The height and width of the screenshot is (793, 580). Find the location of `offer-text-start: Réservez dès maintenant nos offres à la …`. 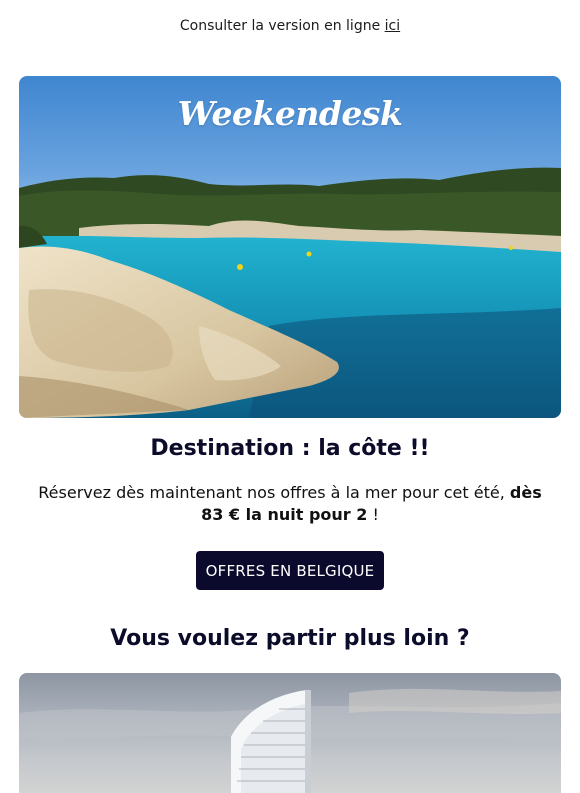

offer-text-start: Réservez dès maintenant nos offres à la … is located at coordinates (274, 492).